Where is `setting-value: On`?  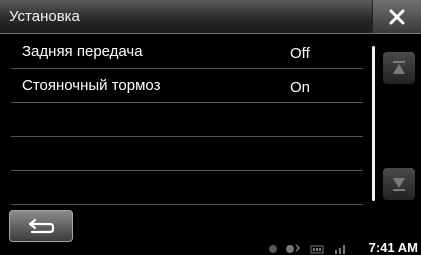
setting-value: On is located at coordinates (300, 87).